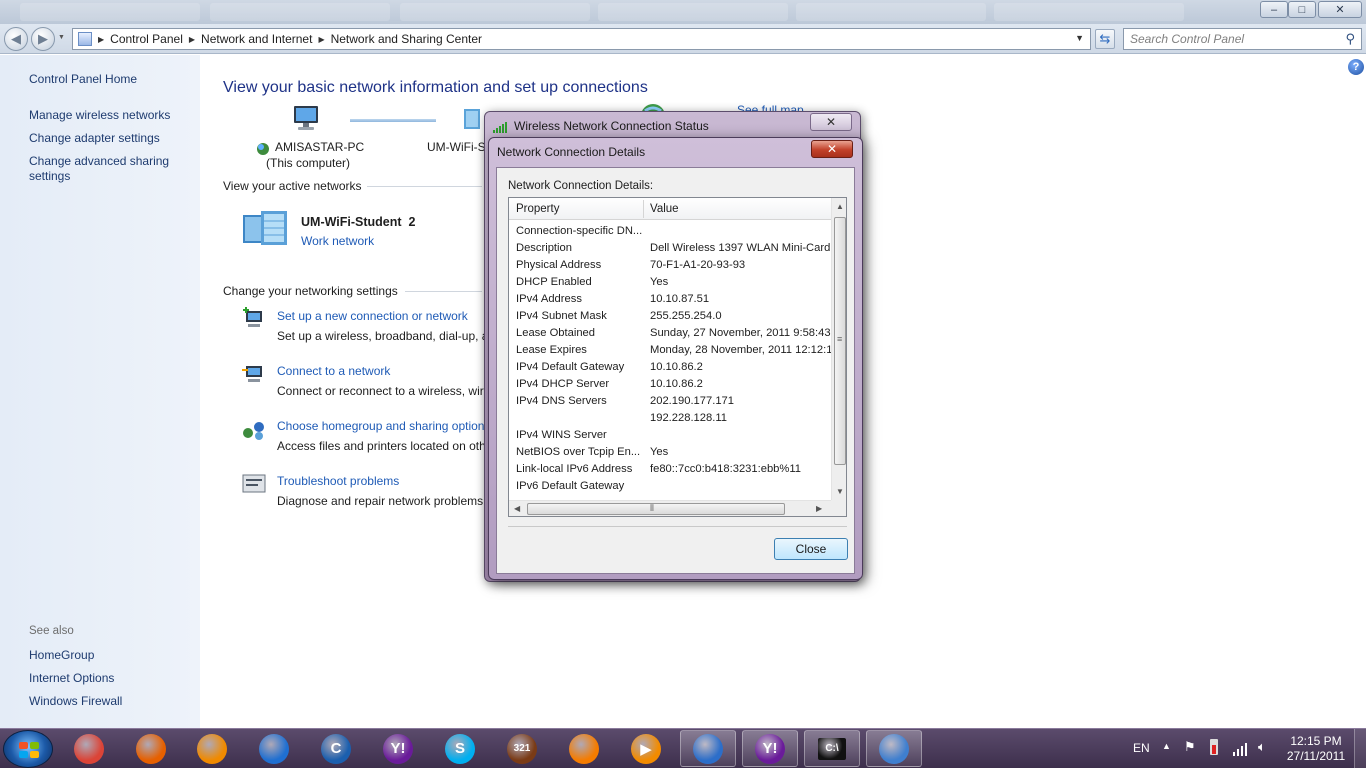  I want to click on scroll-up-icon: ▲, so click(840, 206).